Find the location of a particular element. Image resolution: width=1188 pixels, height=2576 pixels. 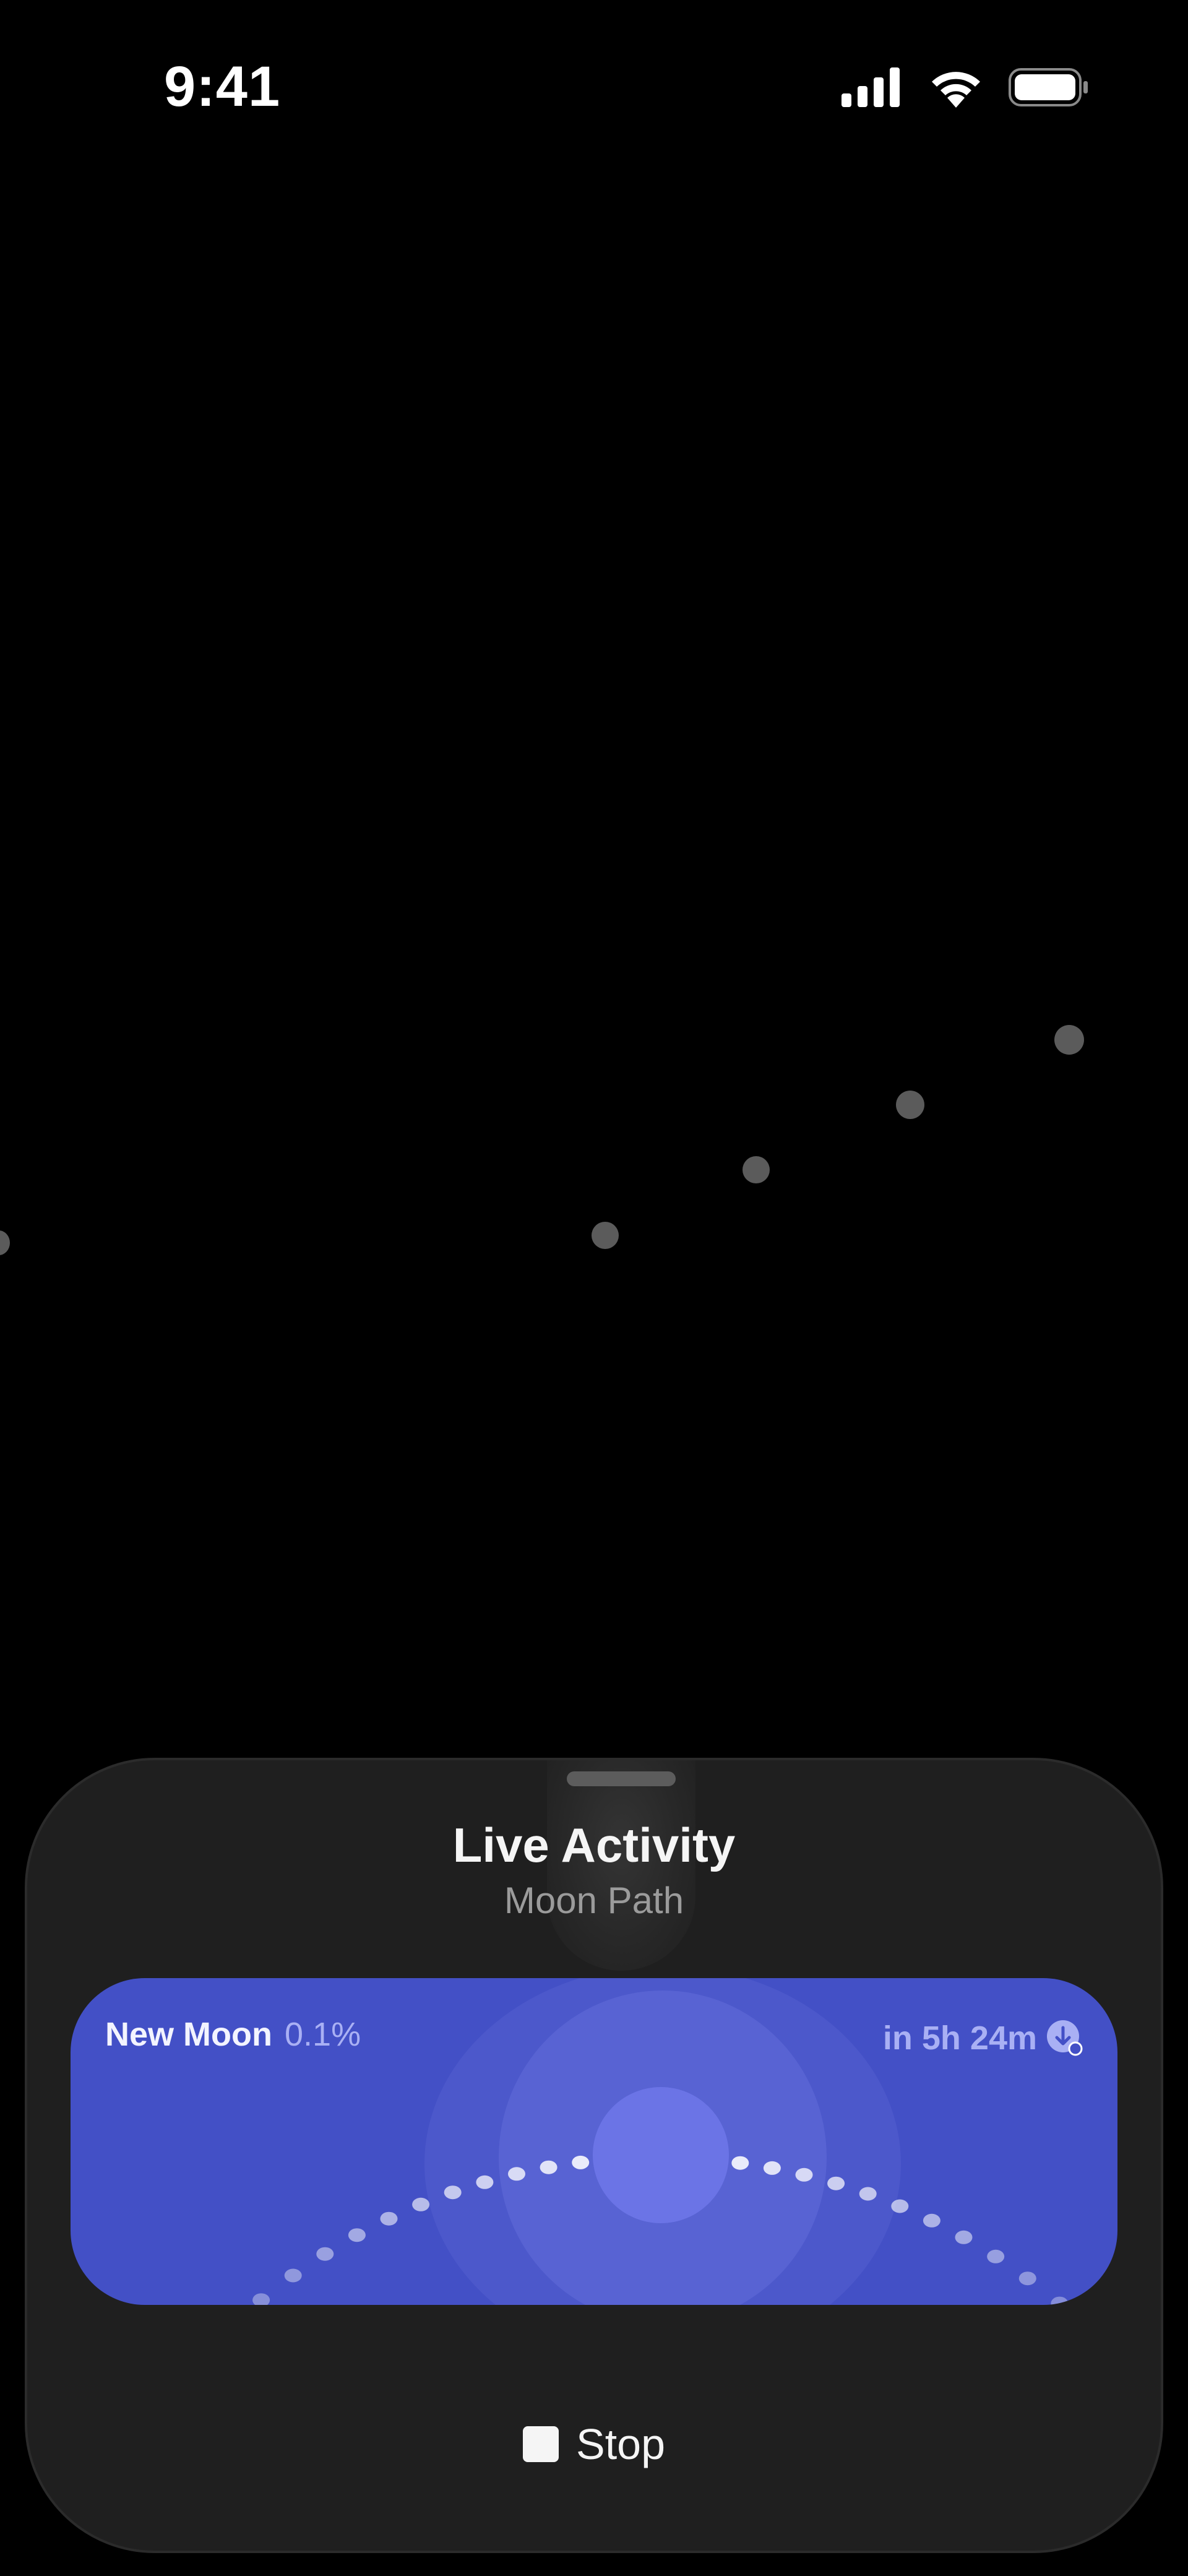

moonset-arrow-icon is located at coordinates (1065, 2038).